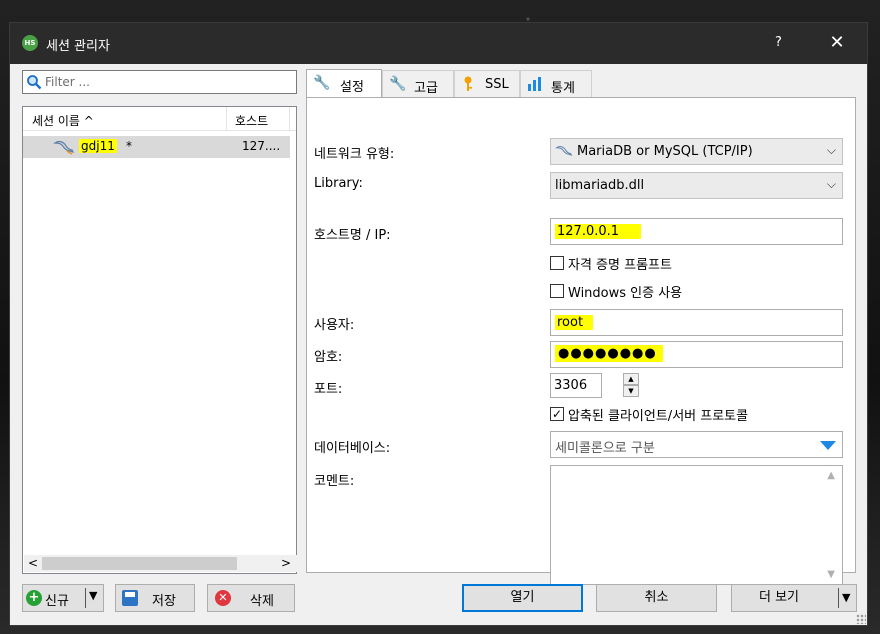  I want to click on hostname-label: 호스트명 / IP:, so click(352, 235).